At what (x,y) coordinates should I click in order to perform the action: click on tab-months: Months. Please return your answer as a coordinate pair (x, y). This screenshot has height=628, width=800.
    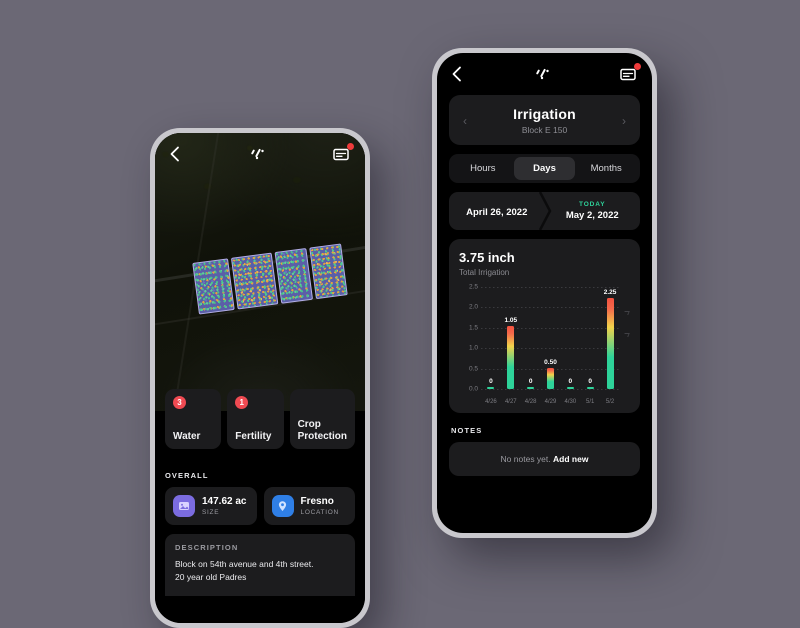
    Looking at the image, I should click on (606, 168).